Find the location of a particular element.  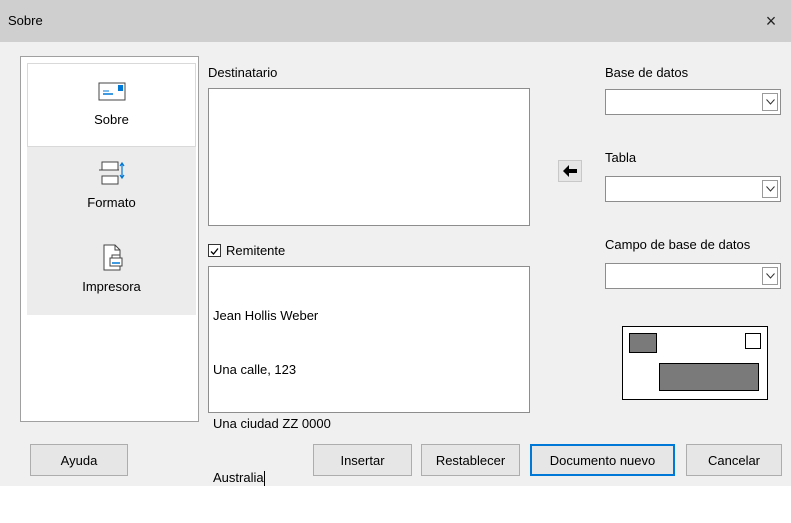

close-button: × is located at coordinates (771, 21).